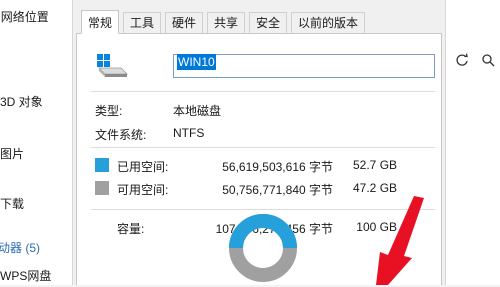 The image size is (500, 287). Describe the element at coordinates (143, 167) in the screenshot. I see `used-space-label: 已用空间:` at that location.